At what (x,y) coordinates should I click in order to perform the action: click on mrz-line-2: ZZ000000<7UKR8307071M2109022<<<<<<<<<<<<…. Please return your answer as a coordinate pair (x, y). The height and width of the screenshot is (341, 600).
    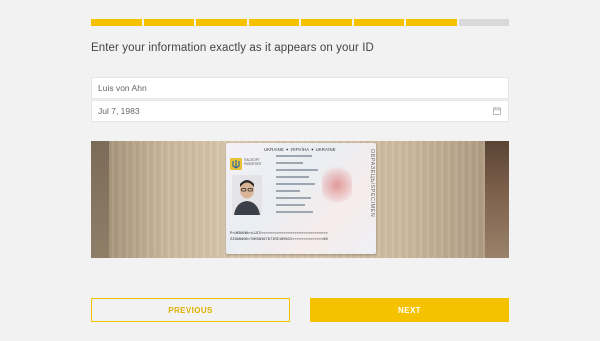
    Looking at the image, I should click on (279, 238).